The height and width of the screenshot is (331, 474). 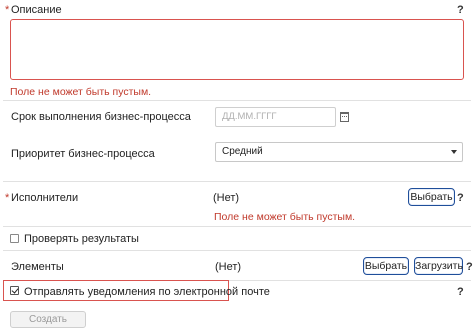 What do you see at coordinates (37, 267) in the screenshot?
I see `elements-label: Элементы` at bounding box center [37, 267].